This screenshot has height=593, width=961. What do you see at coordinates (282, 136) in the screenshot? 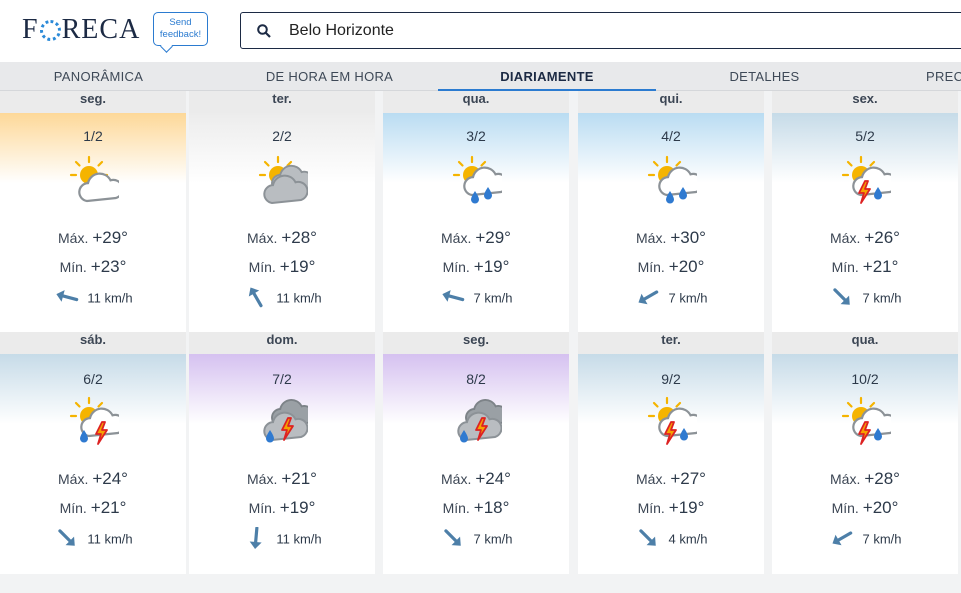
I see `date-label: 2/2` at bounding box center [282, 136].